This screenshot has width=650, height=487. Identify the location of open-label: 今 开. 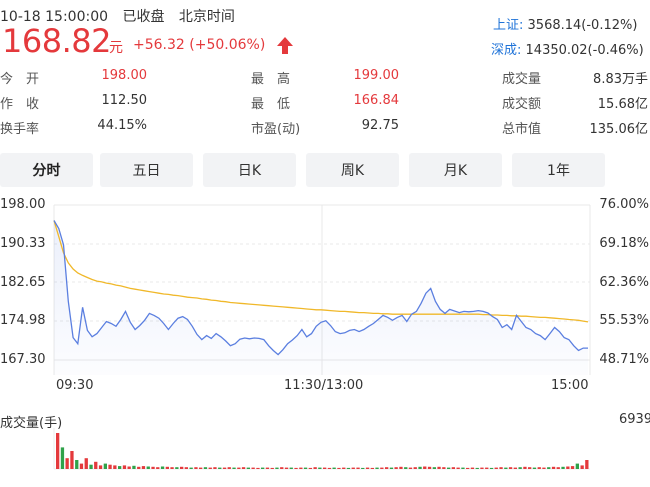
(20, 79).